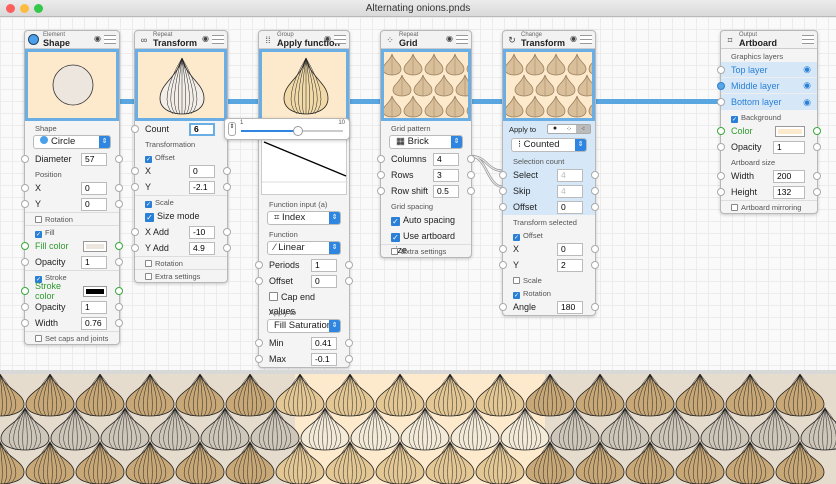  Describe the element at coordinates (95, 246) in the screenshot. I see `fill-color-well` at that location.